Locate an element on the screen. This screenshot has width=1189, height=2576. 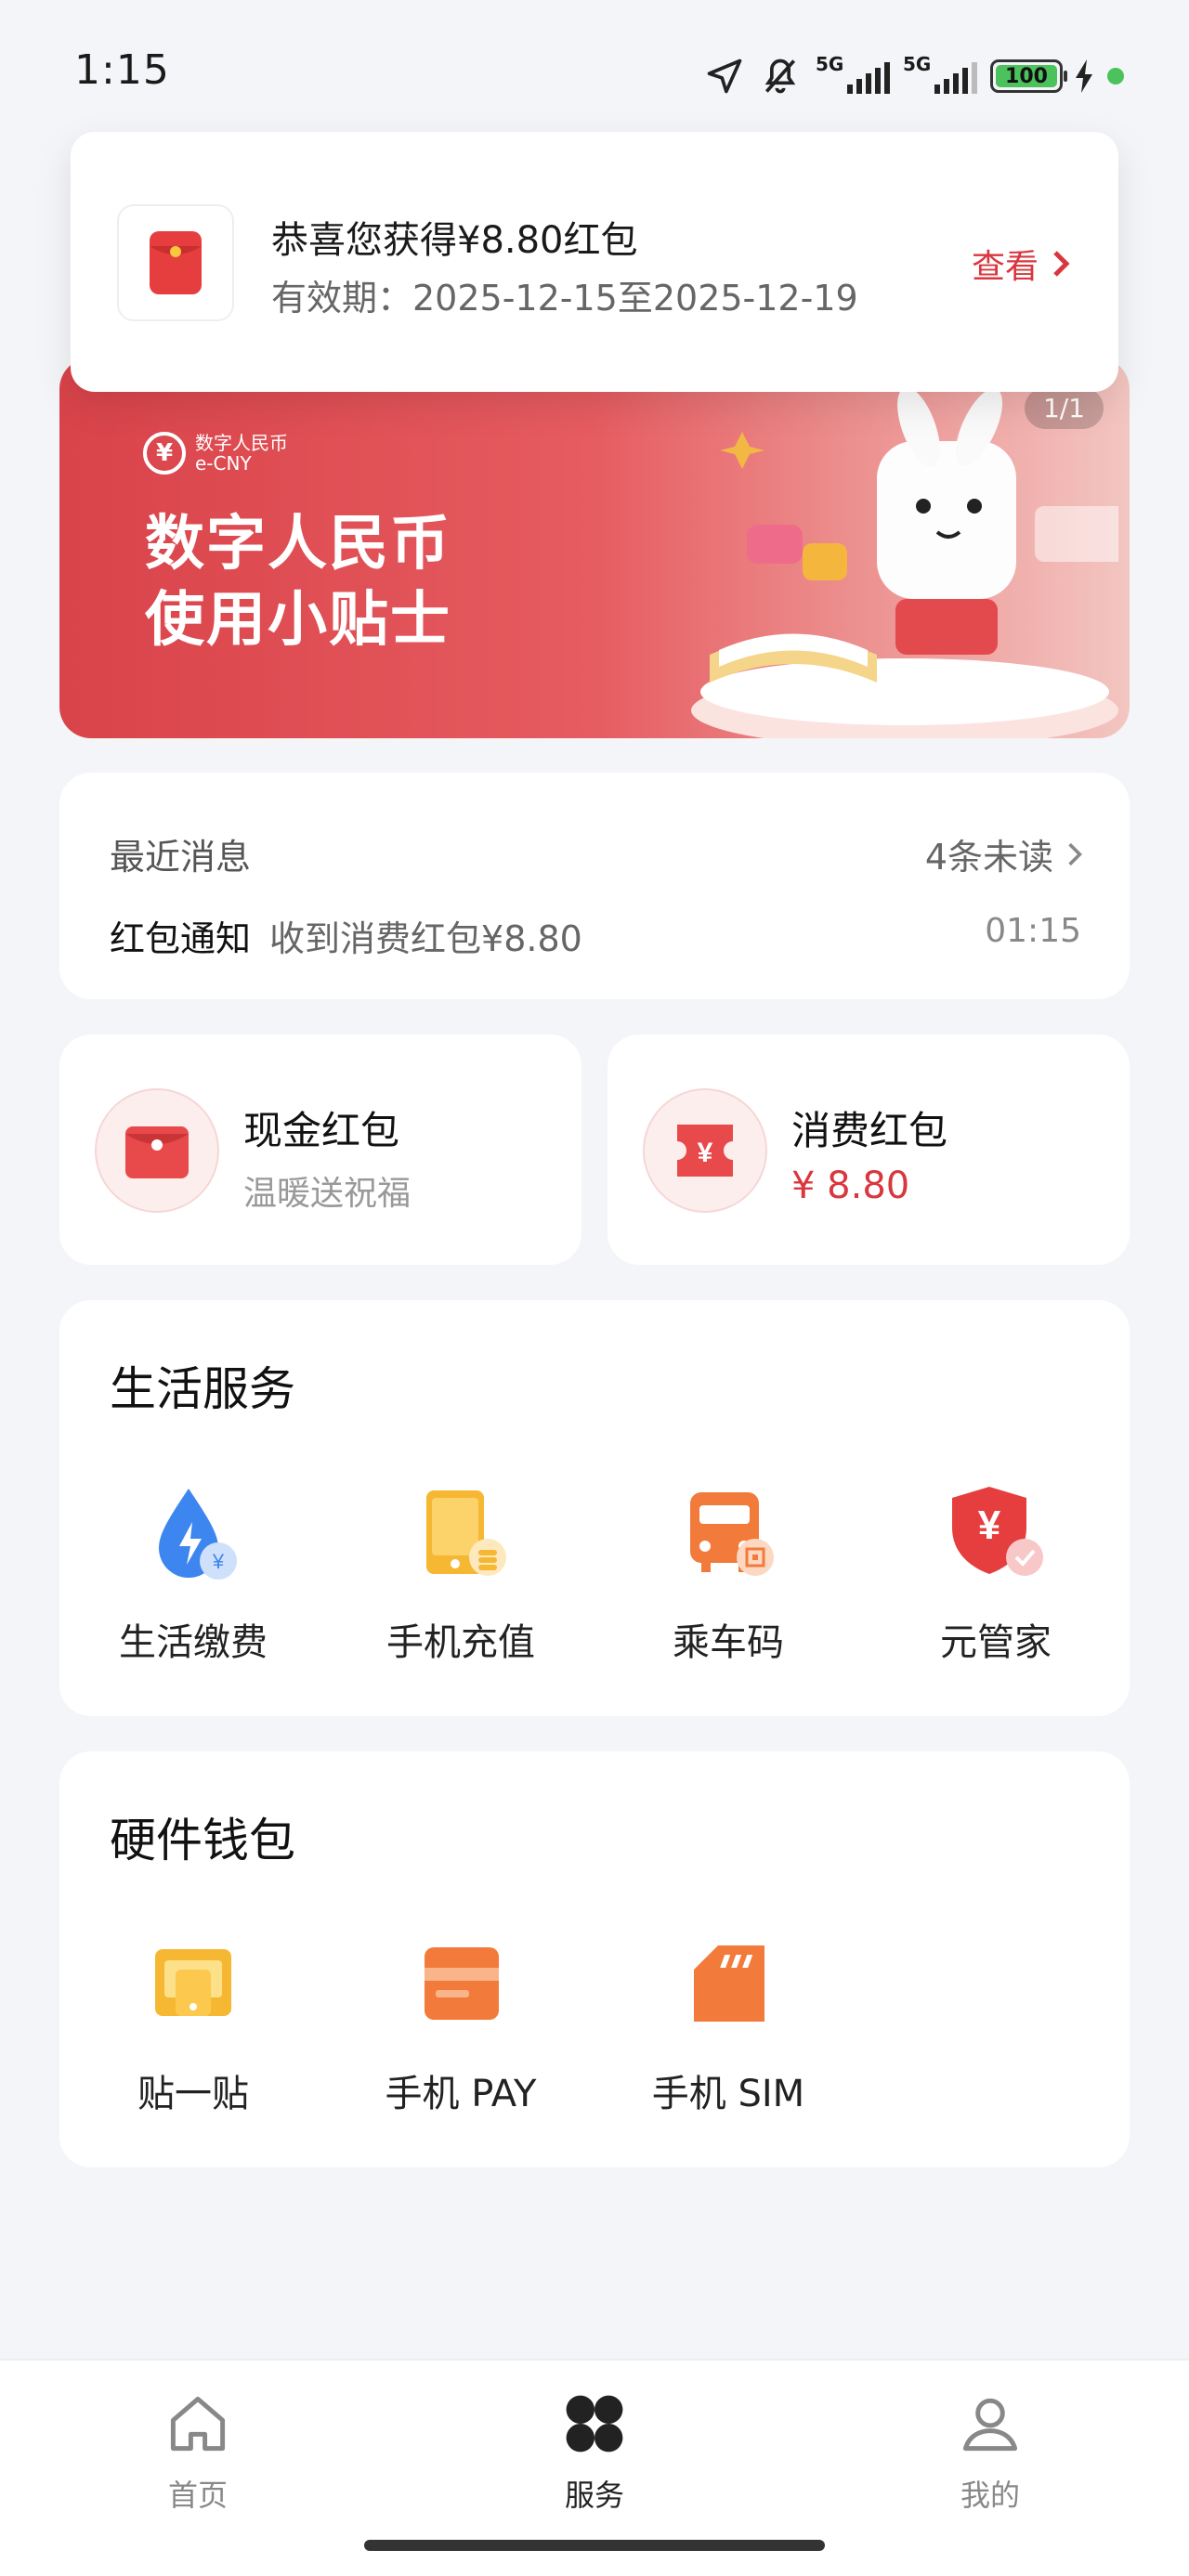
promo-banner: ¥ 数字人民币 e-CNY 数字人民币 使用小贴士 1/1 is located at coordinates (594, 548).